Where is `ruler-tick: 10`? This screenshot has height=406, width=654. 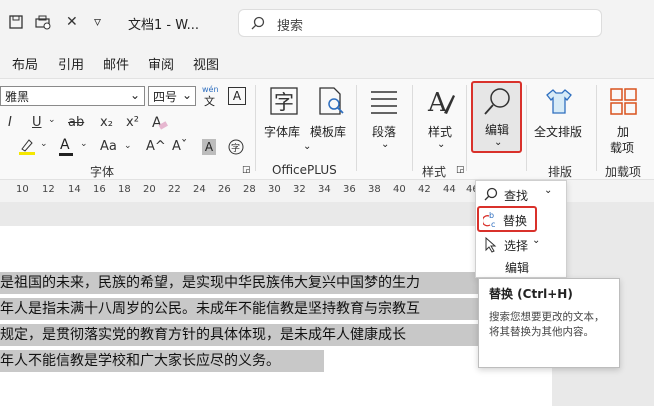
ruler-tick: 10 is located at coordinates (22, 189).